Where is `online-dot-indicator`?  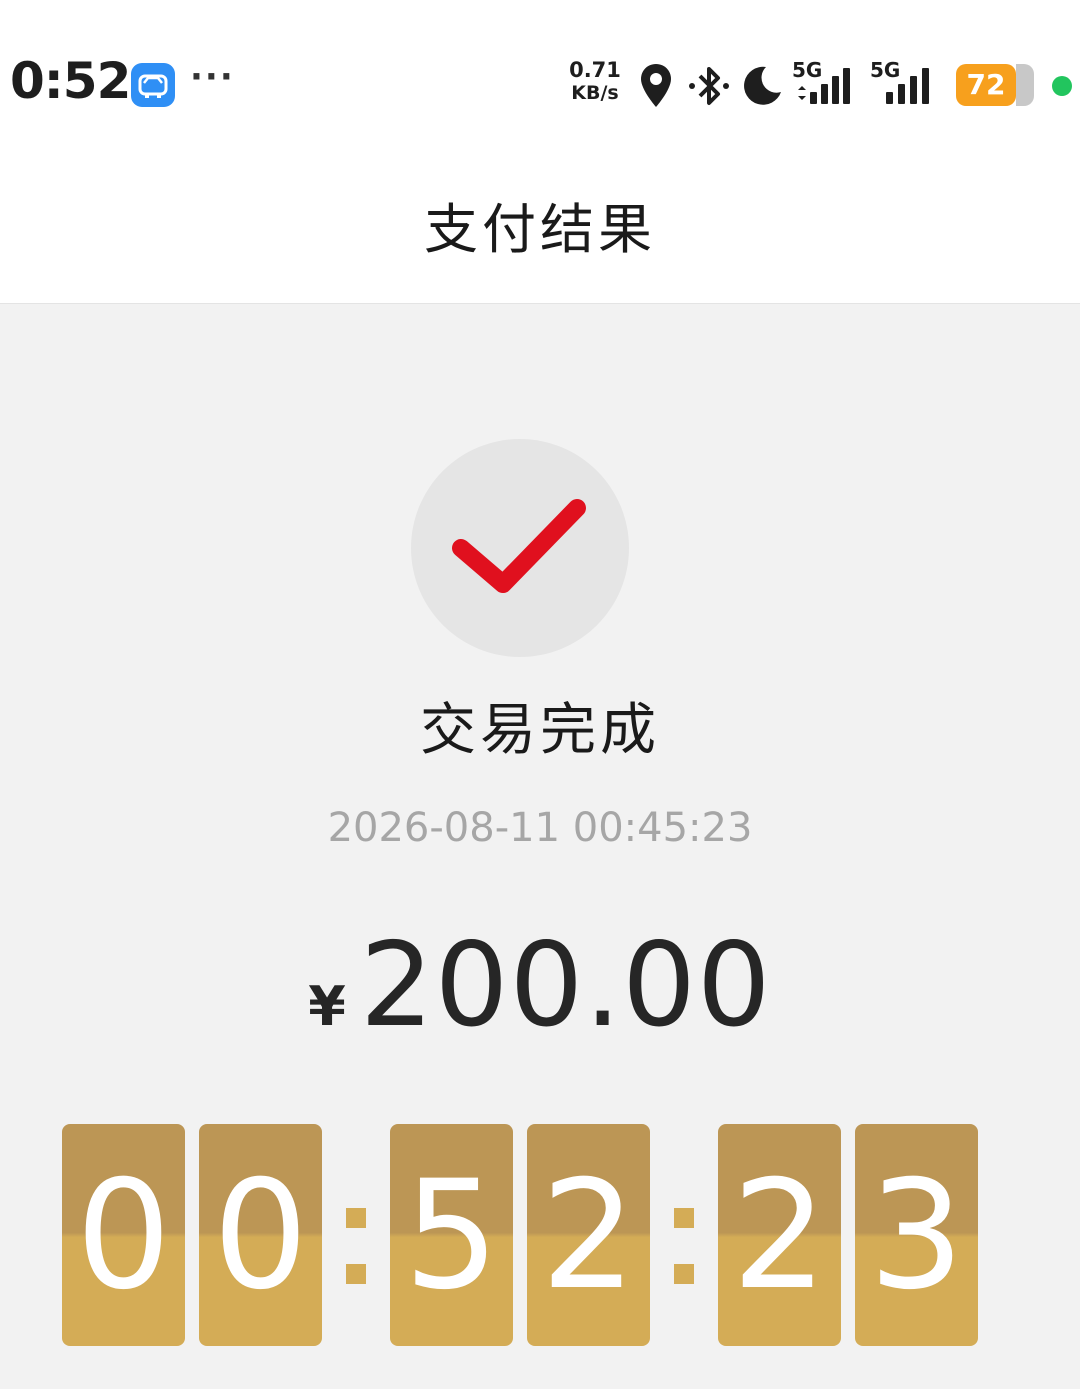
online-dot-indicator is located at coordinates (1062, 86).